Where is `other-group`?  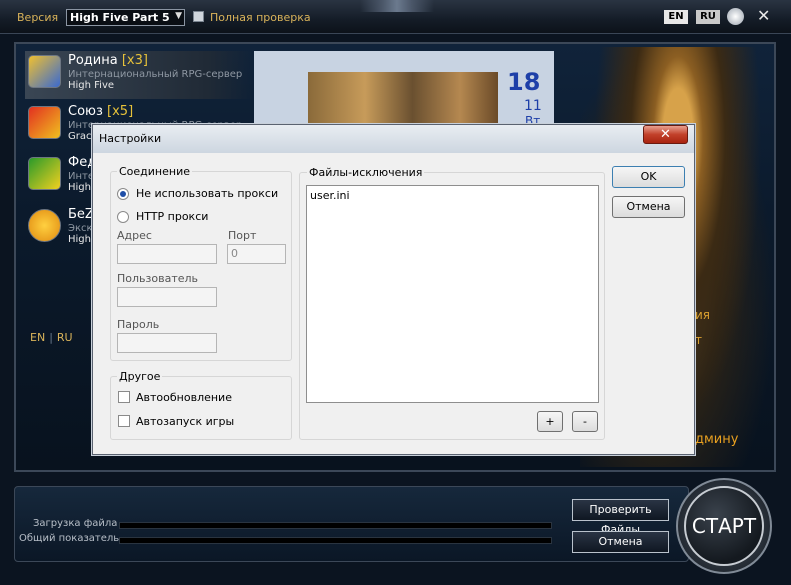
other-group is located at coordinates (201, 408).